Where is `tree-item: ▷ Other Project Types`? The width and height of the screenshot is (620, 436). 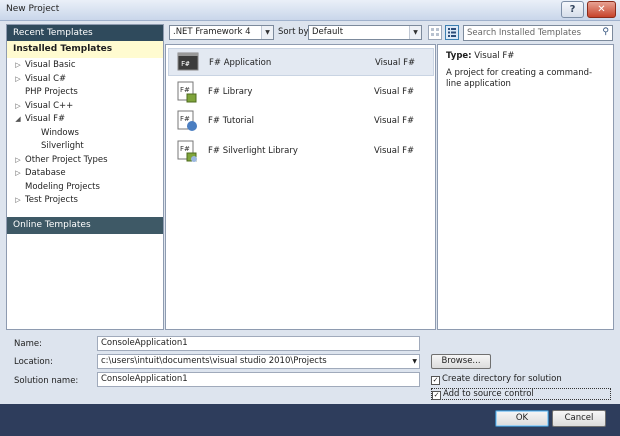 tree-item: ▷ Other Project Types is located at coordinates (85, 161).